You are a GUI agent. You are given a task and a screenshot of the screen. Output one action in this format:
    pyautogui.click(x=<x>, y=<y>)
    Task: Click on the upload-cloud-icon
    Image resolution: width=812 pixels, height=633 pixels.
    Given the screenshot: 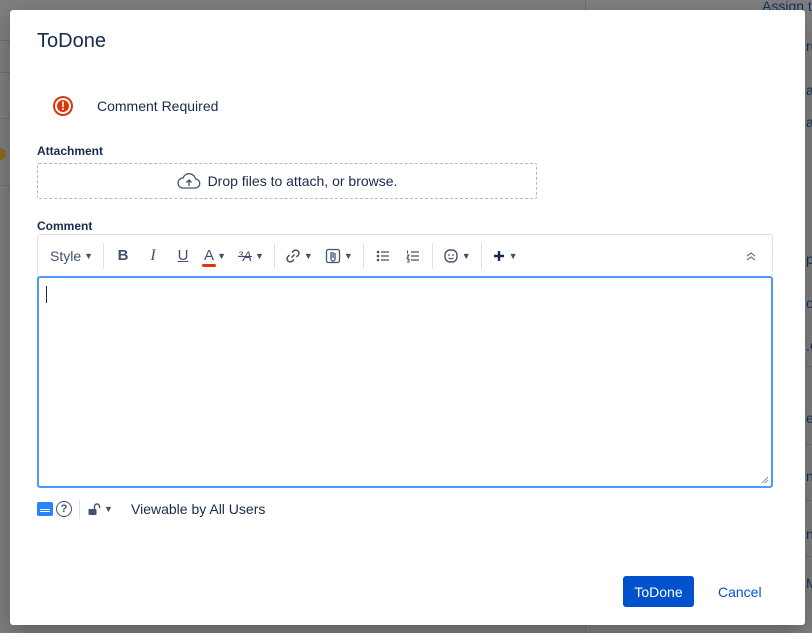 What is the action you would take?
    pyautogui.click(x=188, y=181)
    